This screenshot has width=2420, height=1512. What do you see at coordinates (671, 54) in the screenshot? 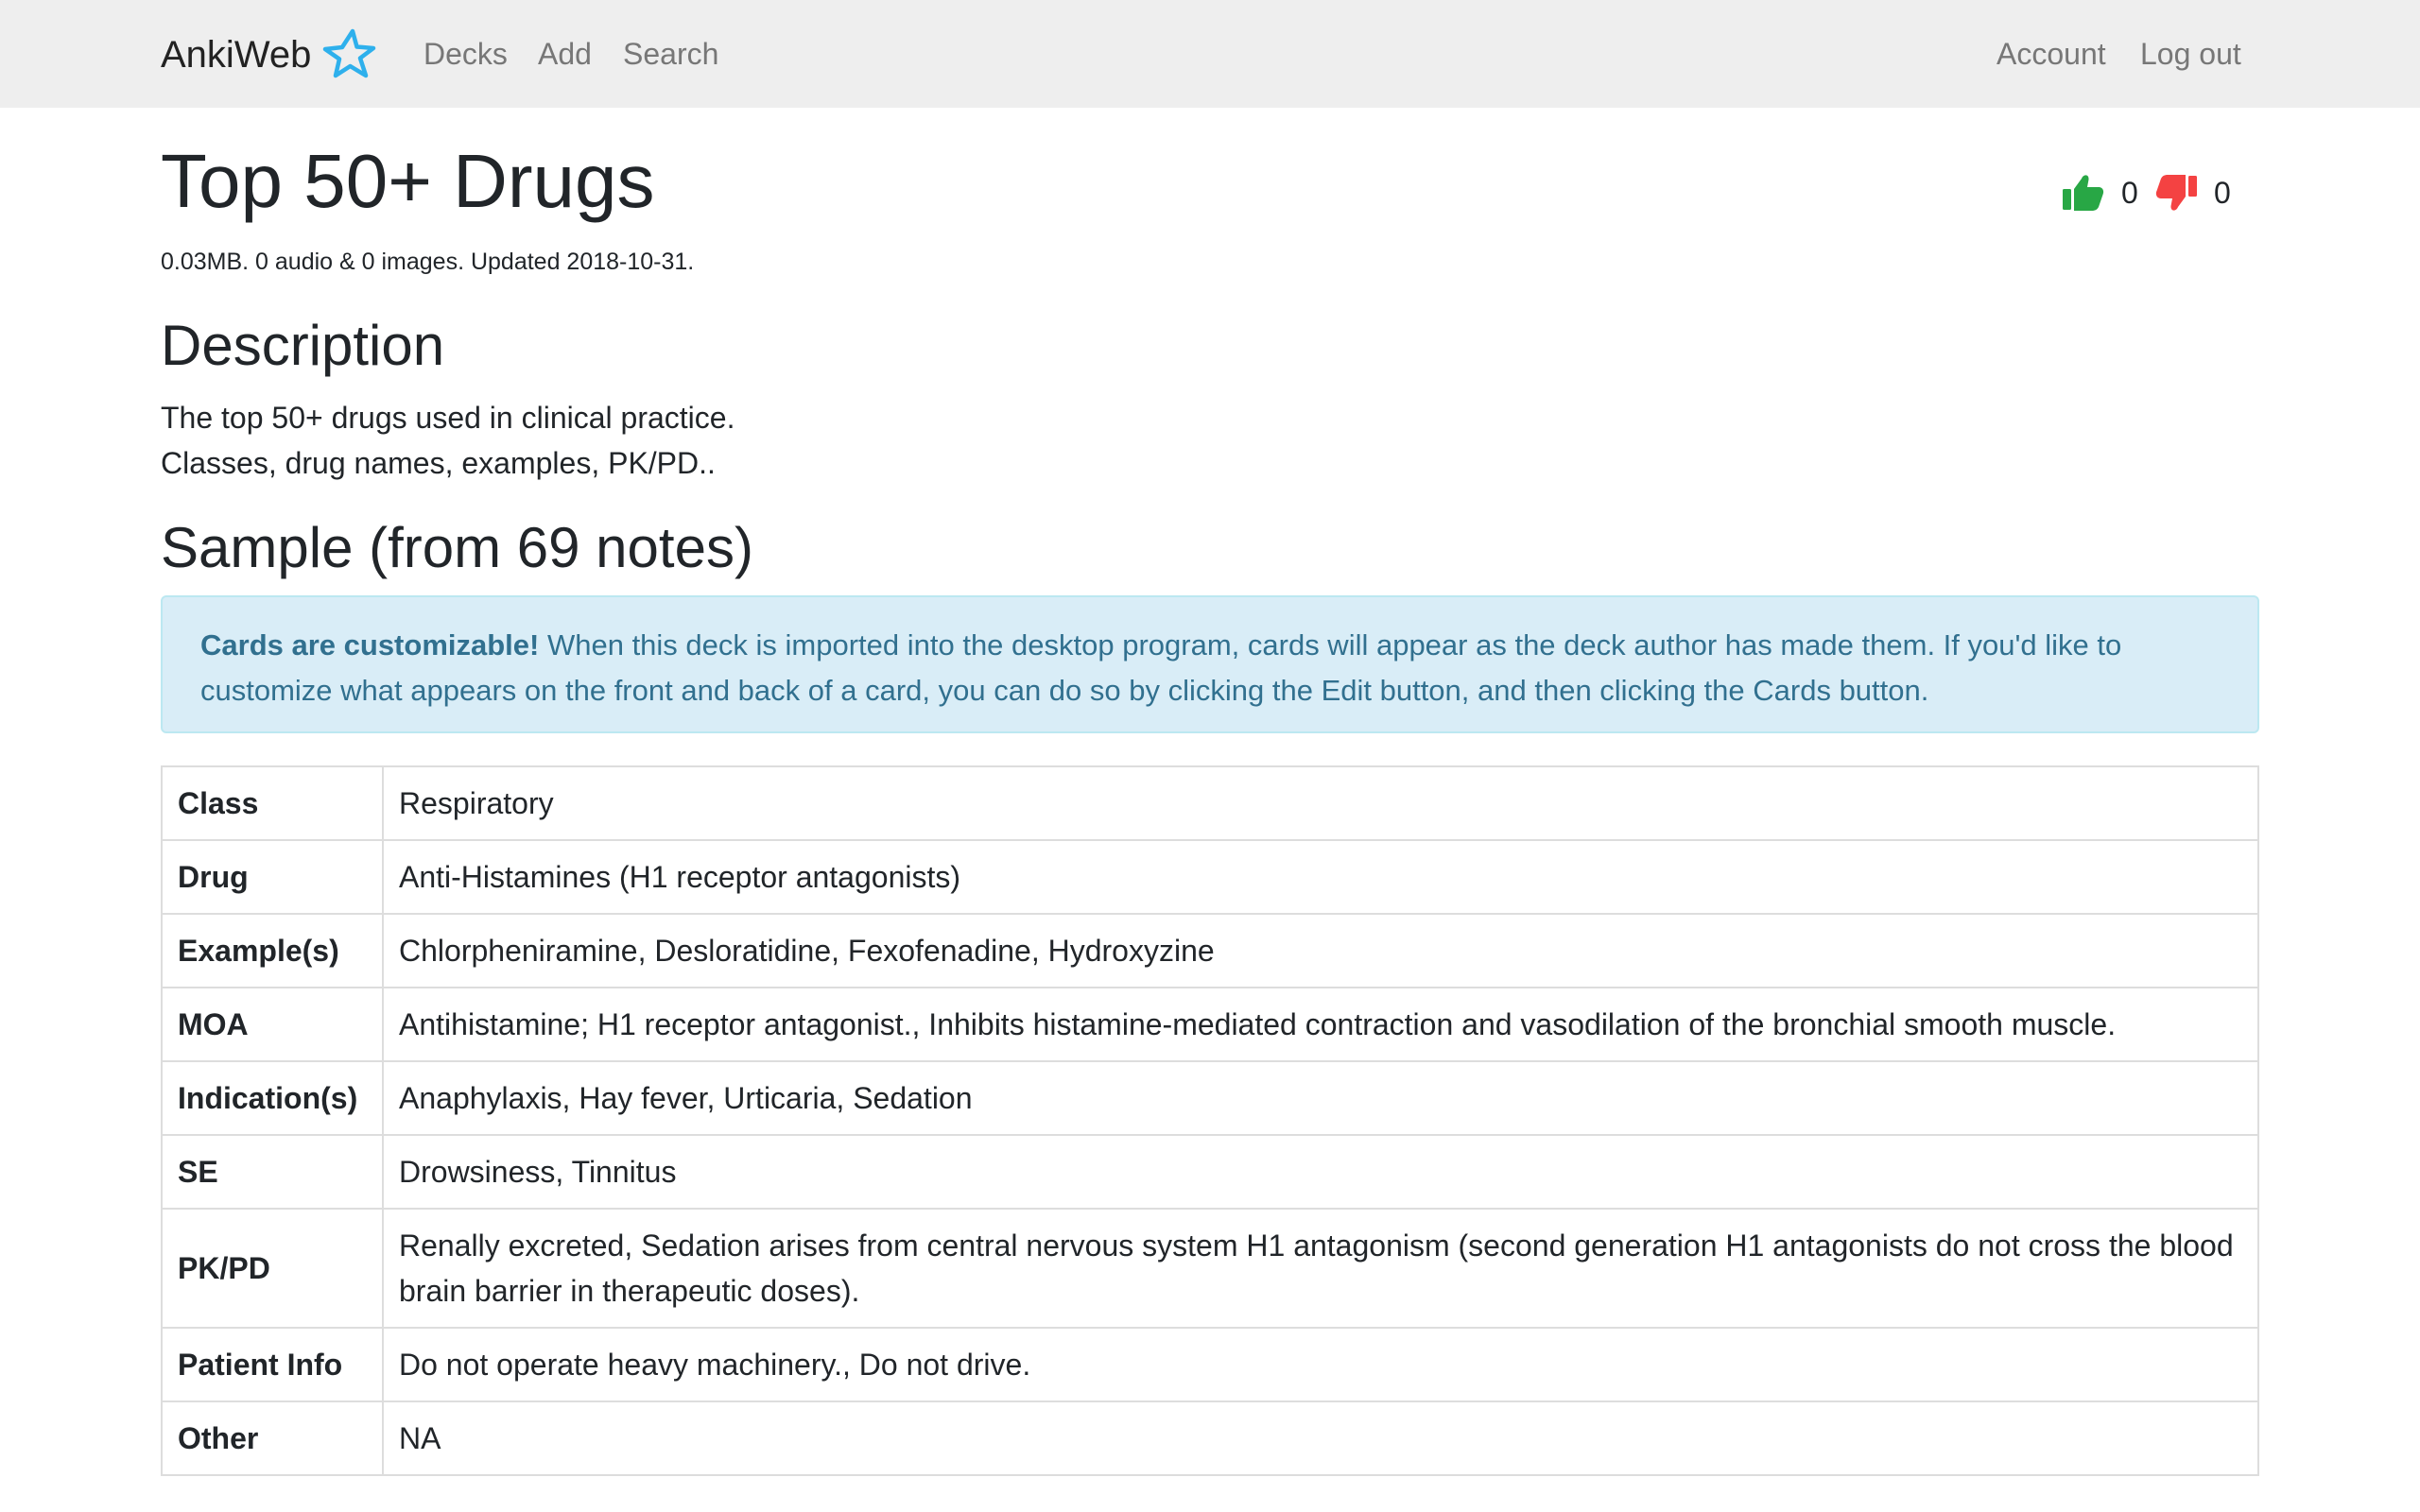
I see `nav-search: Search` at bounding box center [671, 54].